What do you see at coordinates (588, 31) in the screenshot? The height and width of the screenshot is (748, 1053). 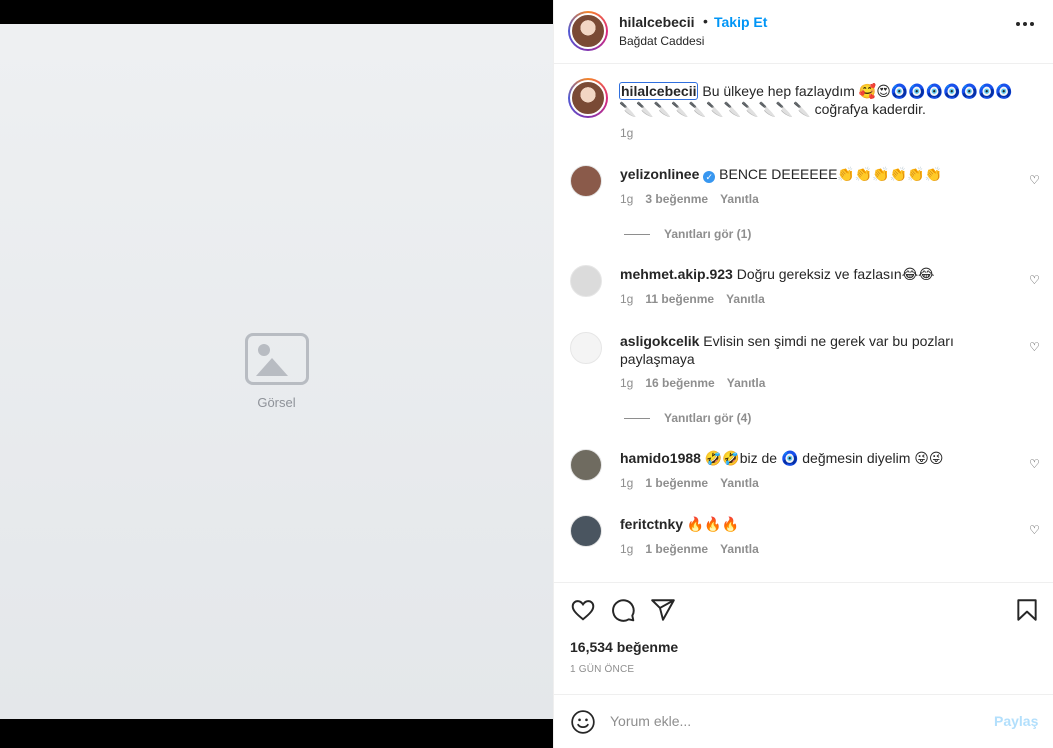 I see `author-avatar` at bounding box center [588, 31].